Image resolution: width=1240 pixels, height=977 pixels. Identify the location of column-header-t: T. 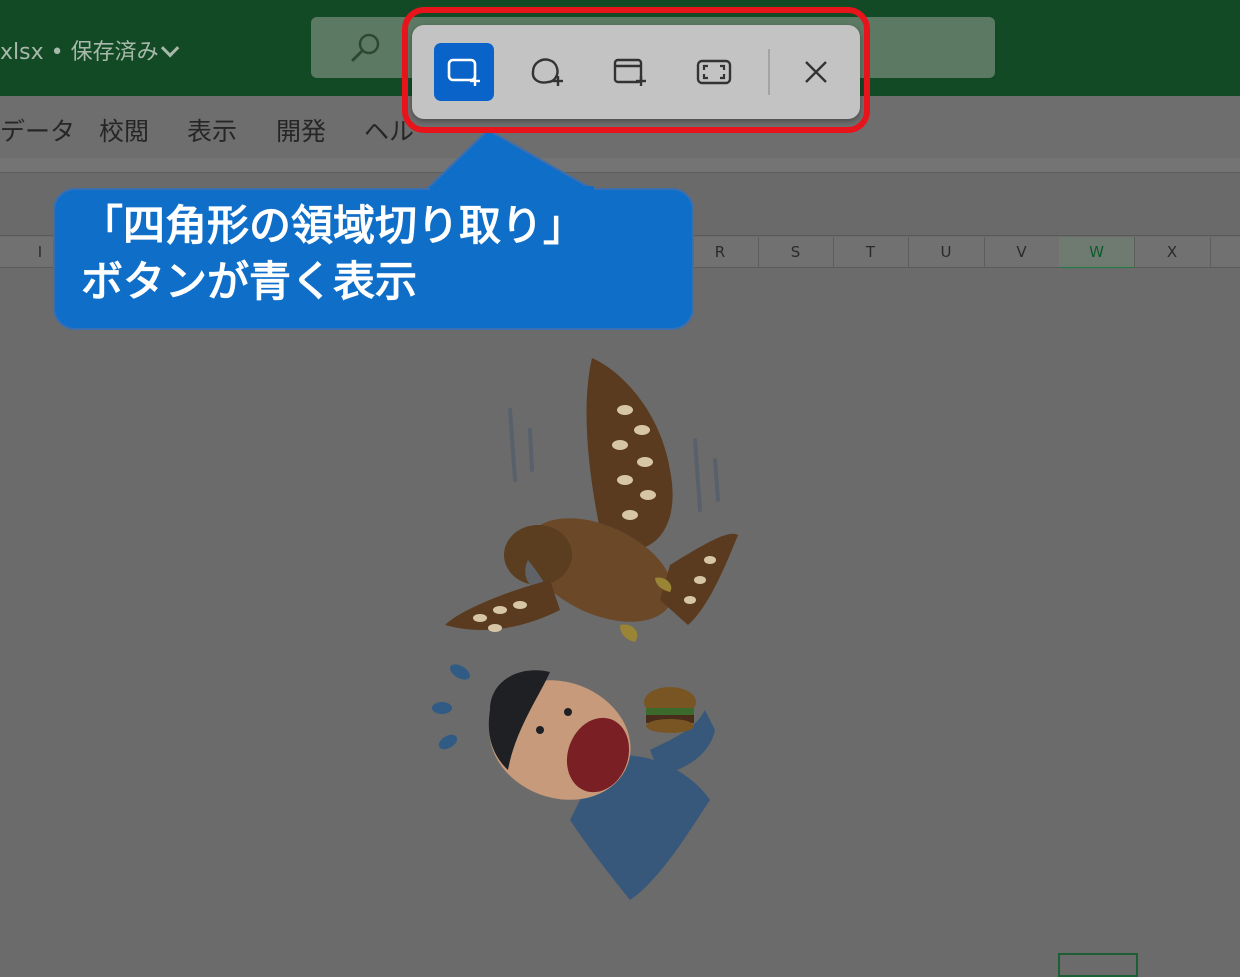
(871, 252).